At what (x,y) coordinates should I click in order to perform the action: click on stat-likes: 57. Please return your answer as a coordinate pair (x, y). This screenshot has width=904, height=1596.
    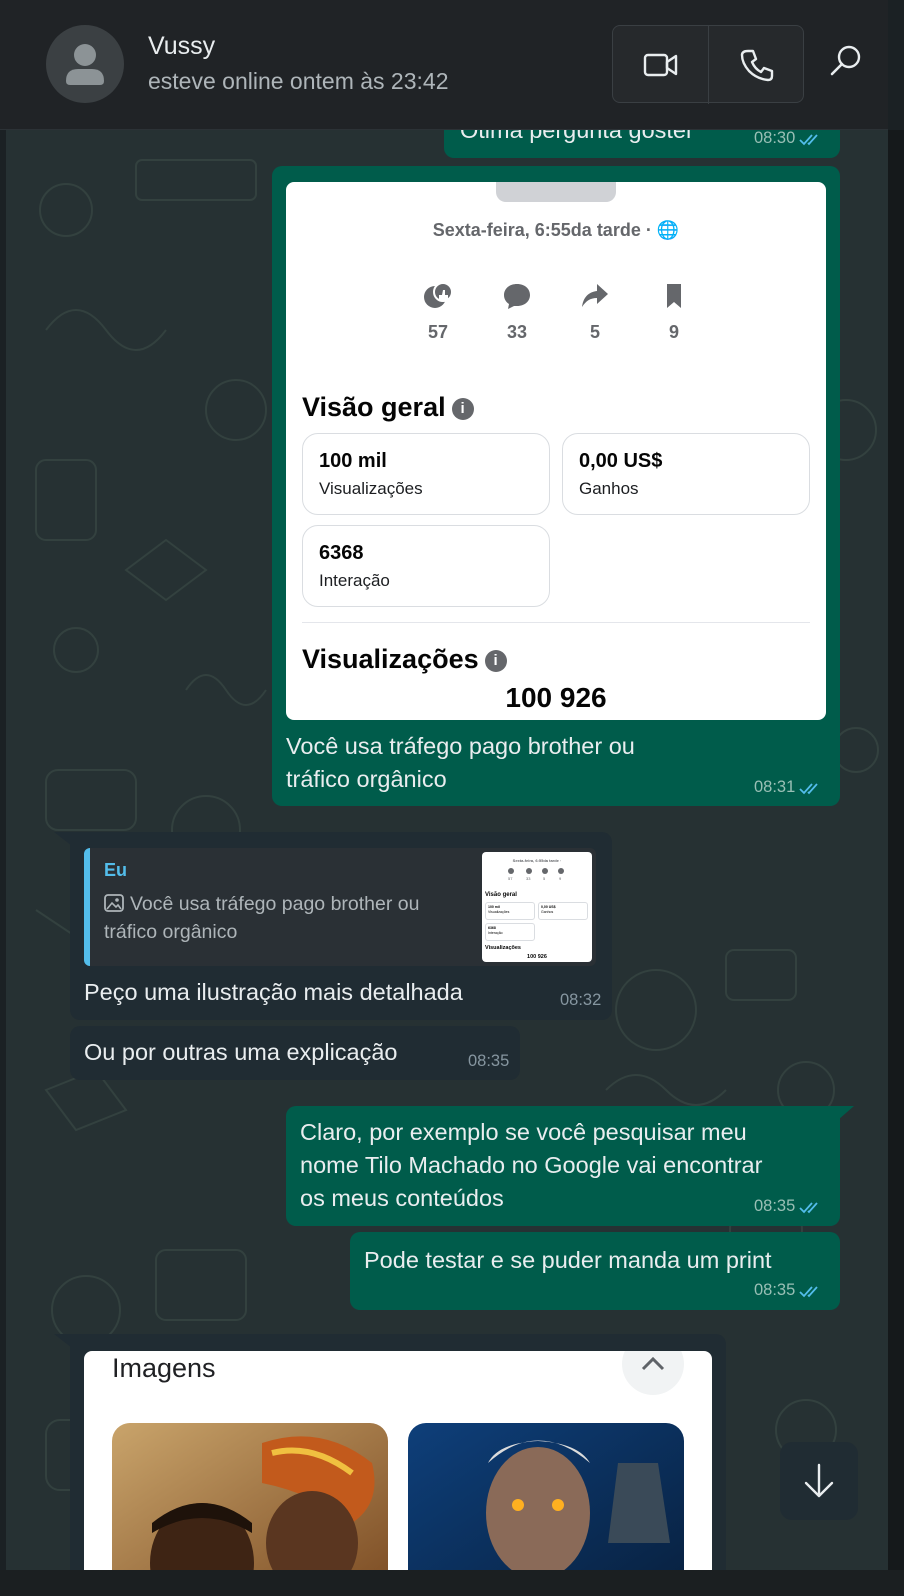
    Looking at the image, I should click on (438, 312).